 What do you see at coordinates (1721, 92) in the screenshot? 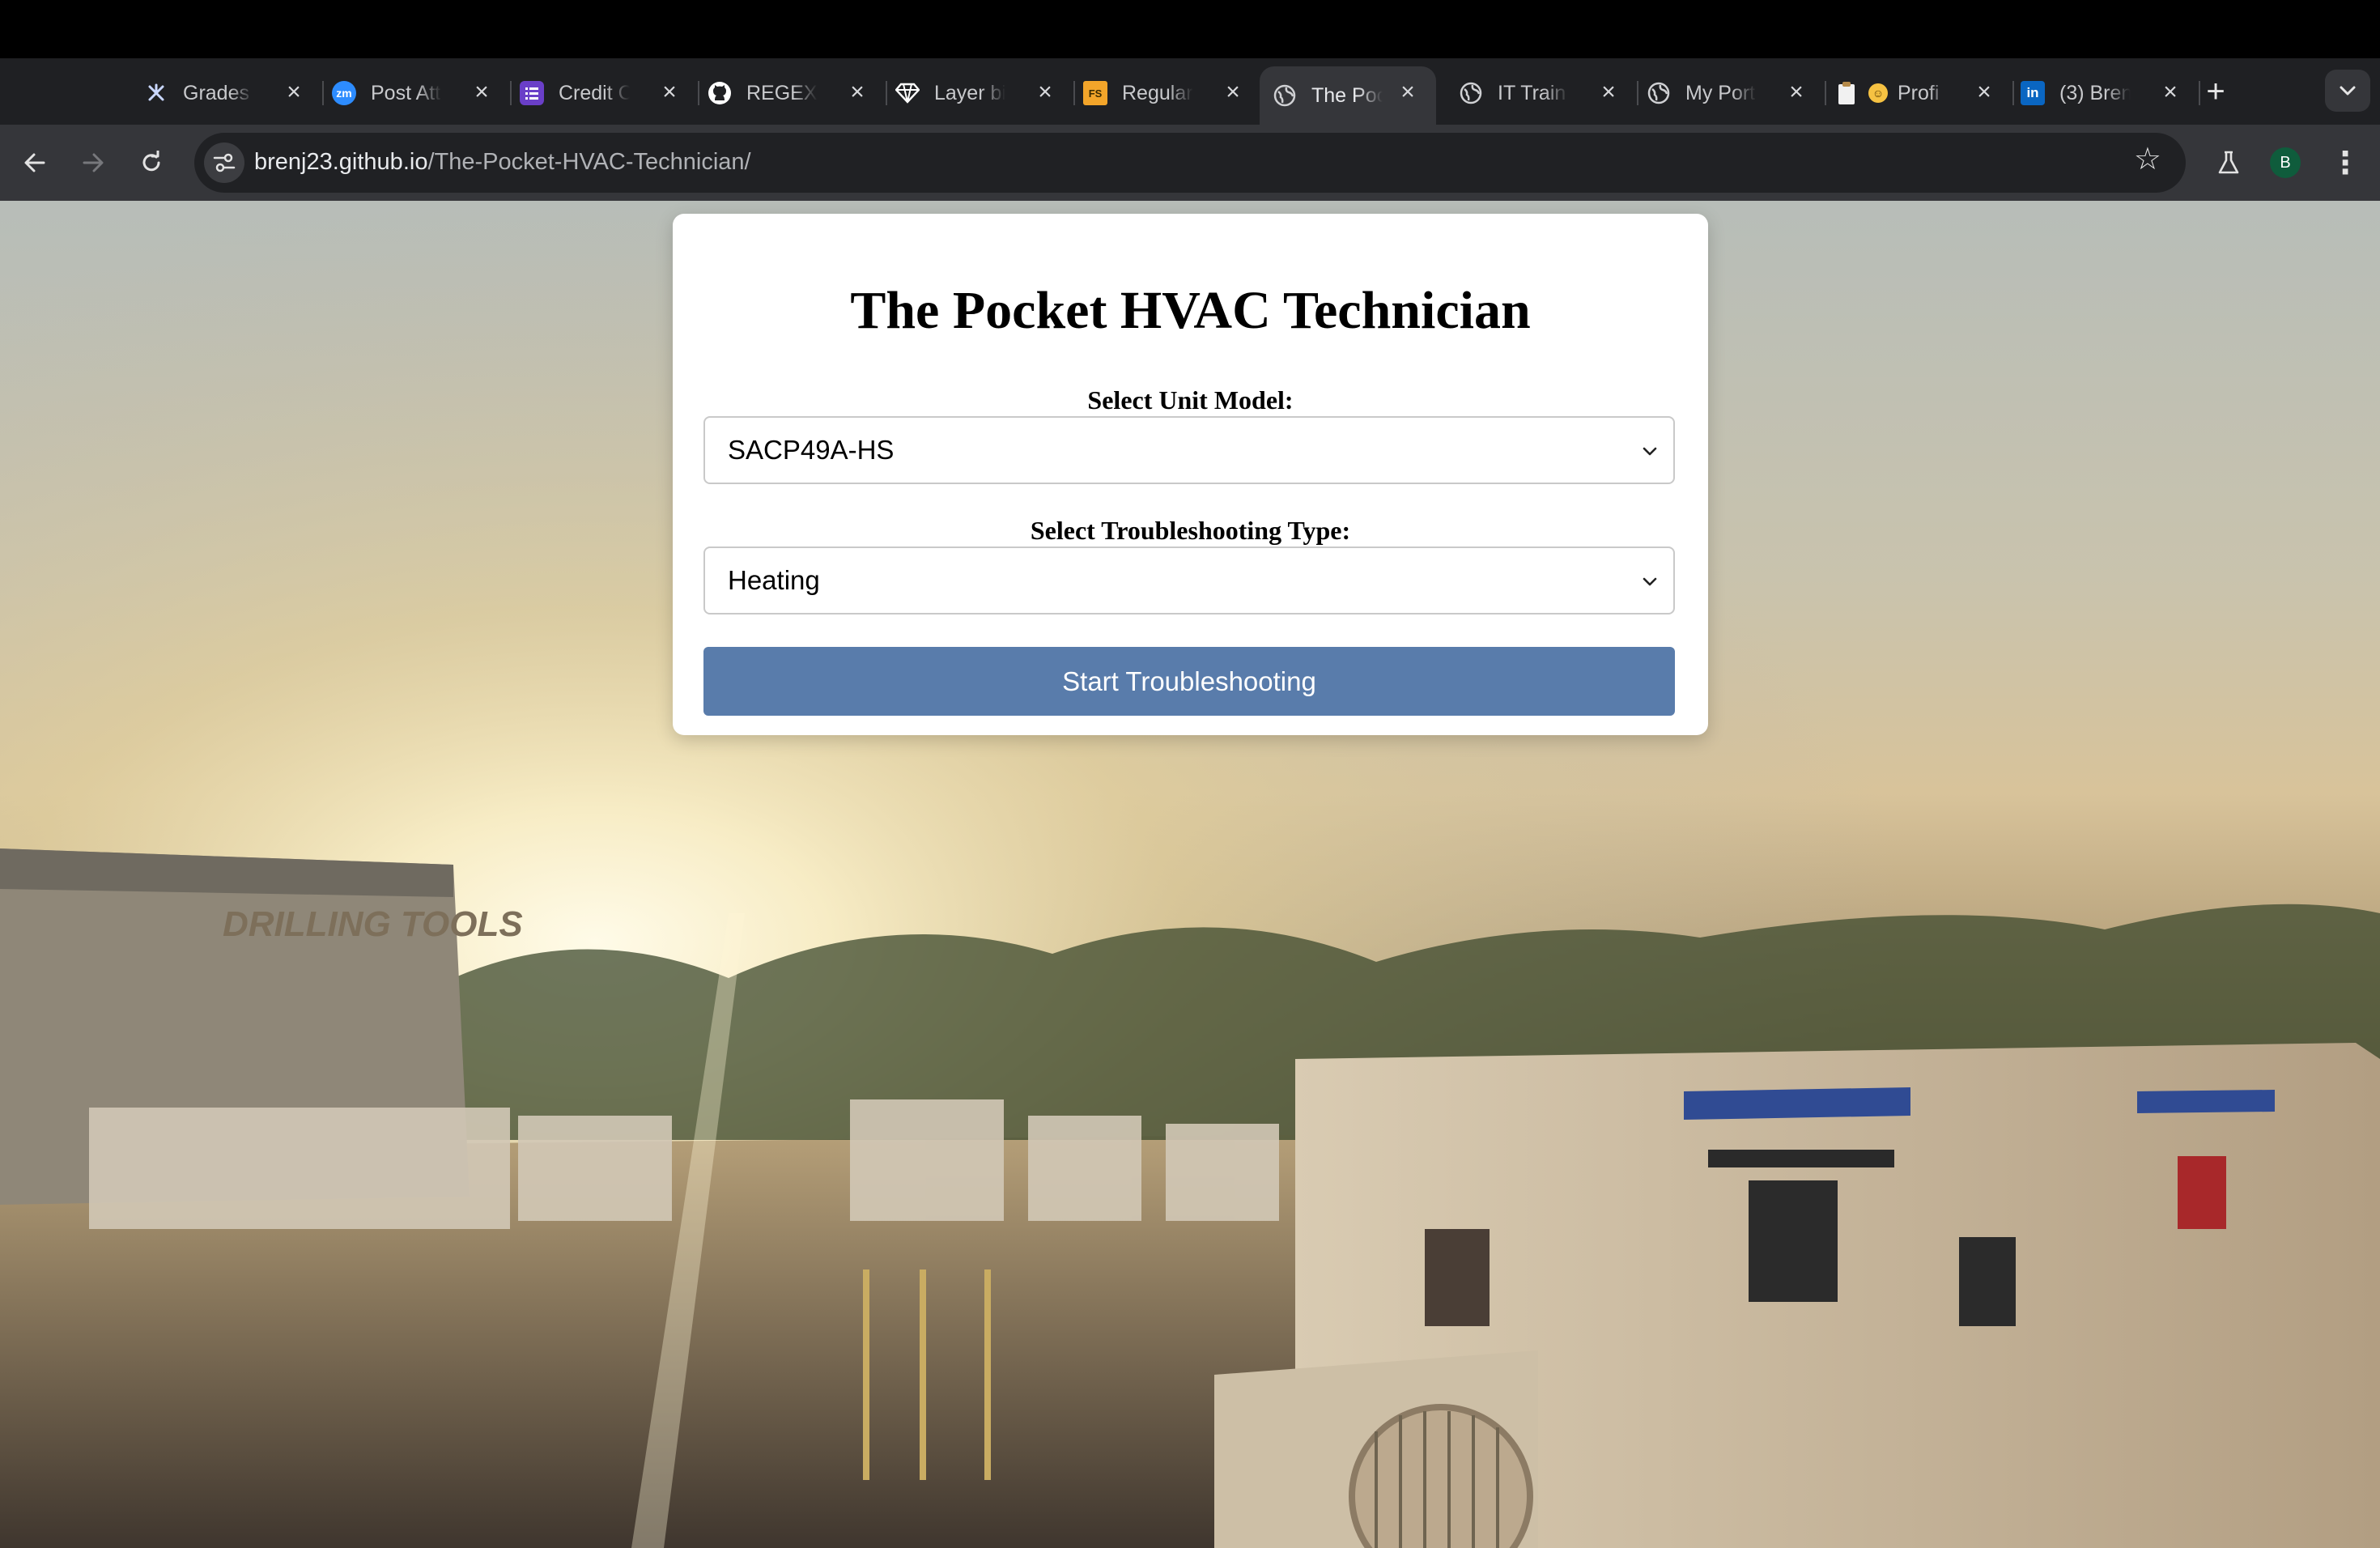
I see `tab-title: My Port` at bounding box center [1721, 92].